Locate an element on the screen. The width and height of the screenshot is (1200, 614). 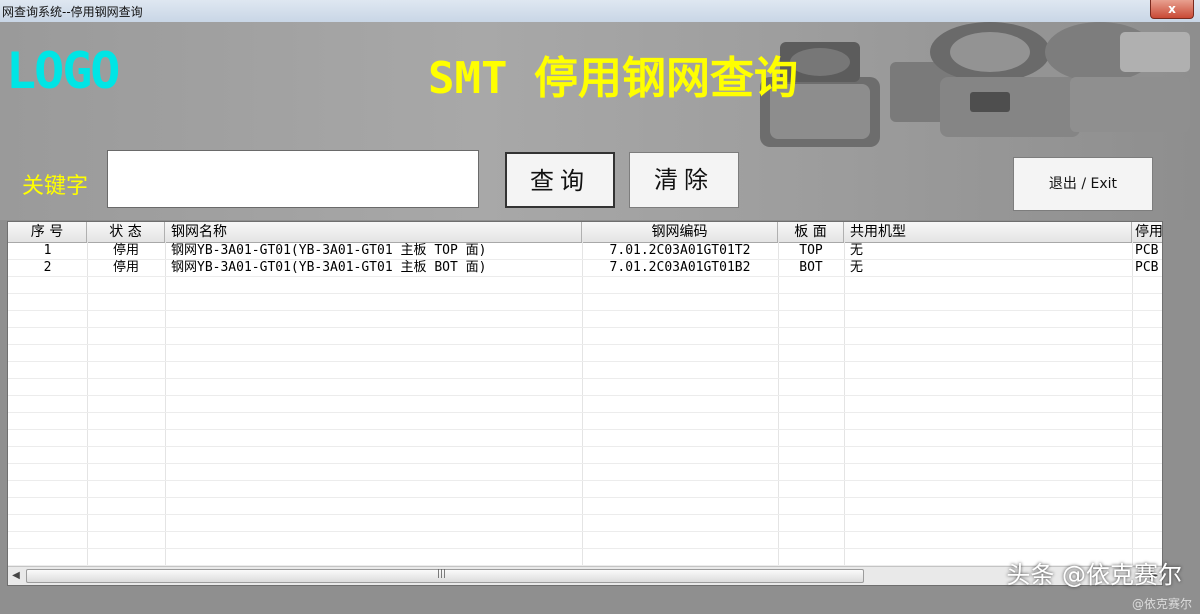
query-button: 查询 is located at coordinates (560, 180).